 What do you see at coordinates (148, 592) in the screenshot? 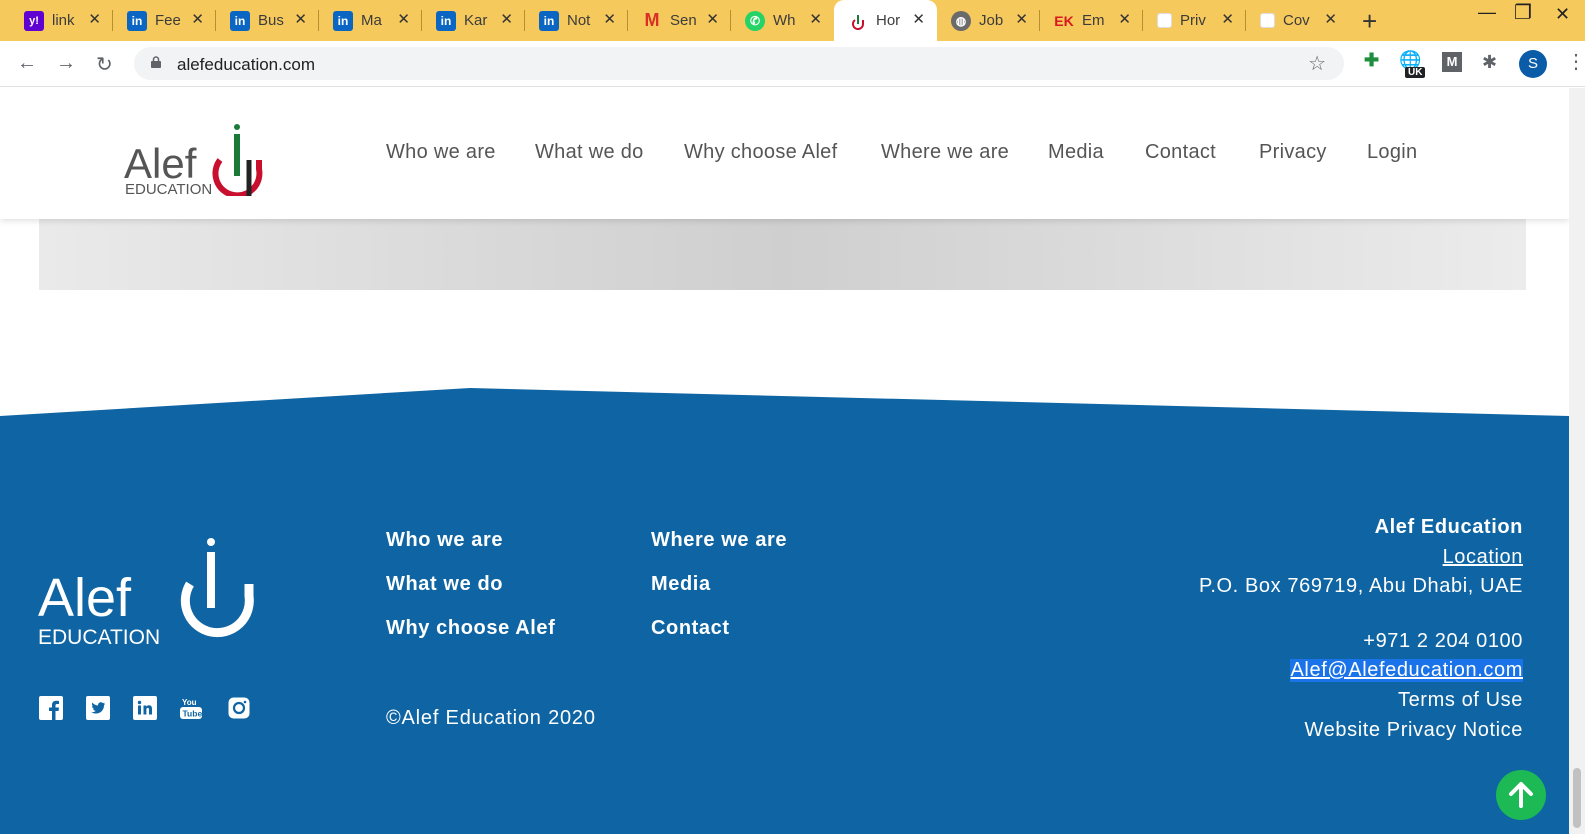
I see `footer-logo: Alef EDUCATION` at bounding box center [148, 592].